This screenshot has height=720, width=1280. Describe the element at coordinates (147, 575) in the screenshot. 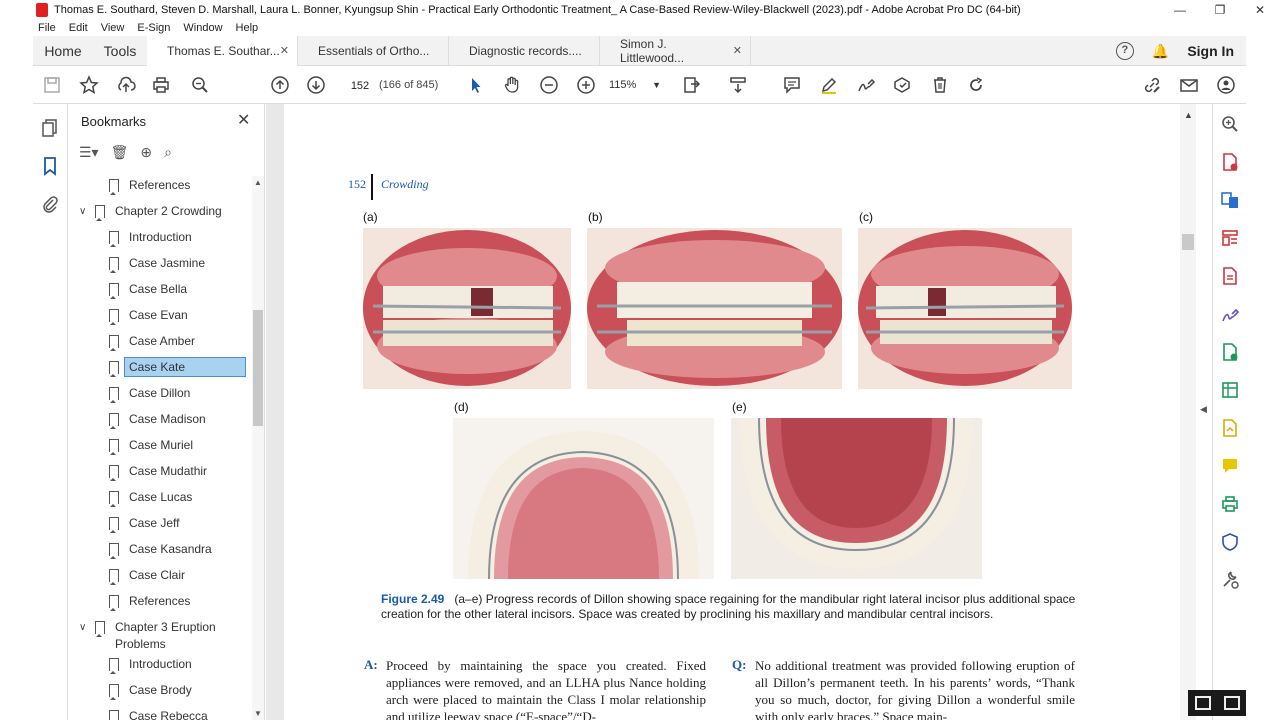

I see `bookmark-item: Case Clair` at that location.